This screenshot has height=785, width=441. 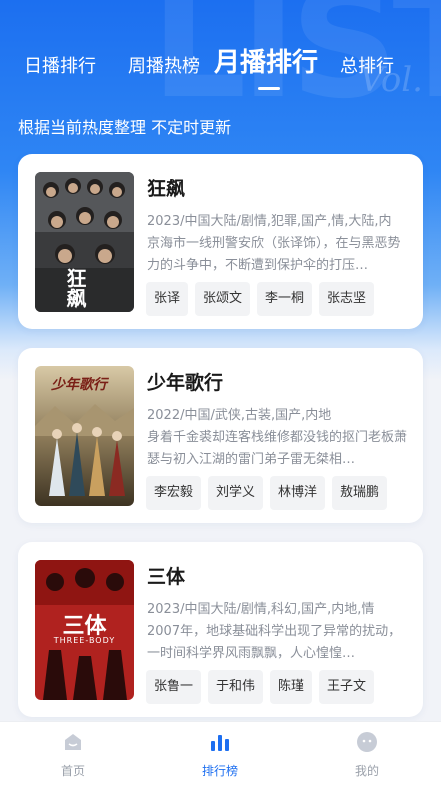 I want to click on home-icon, so click(x=73, y=742).